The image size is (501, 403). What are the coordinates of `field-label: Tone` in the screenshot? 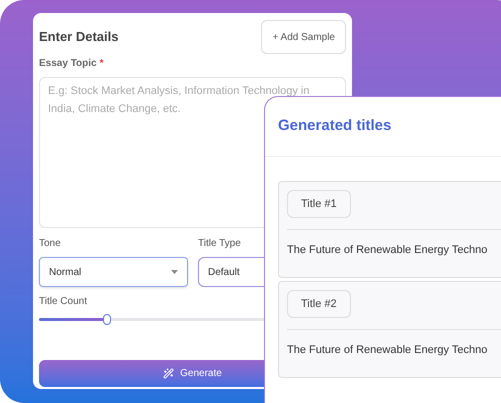 It's located at (50, 244).